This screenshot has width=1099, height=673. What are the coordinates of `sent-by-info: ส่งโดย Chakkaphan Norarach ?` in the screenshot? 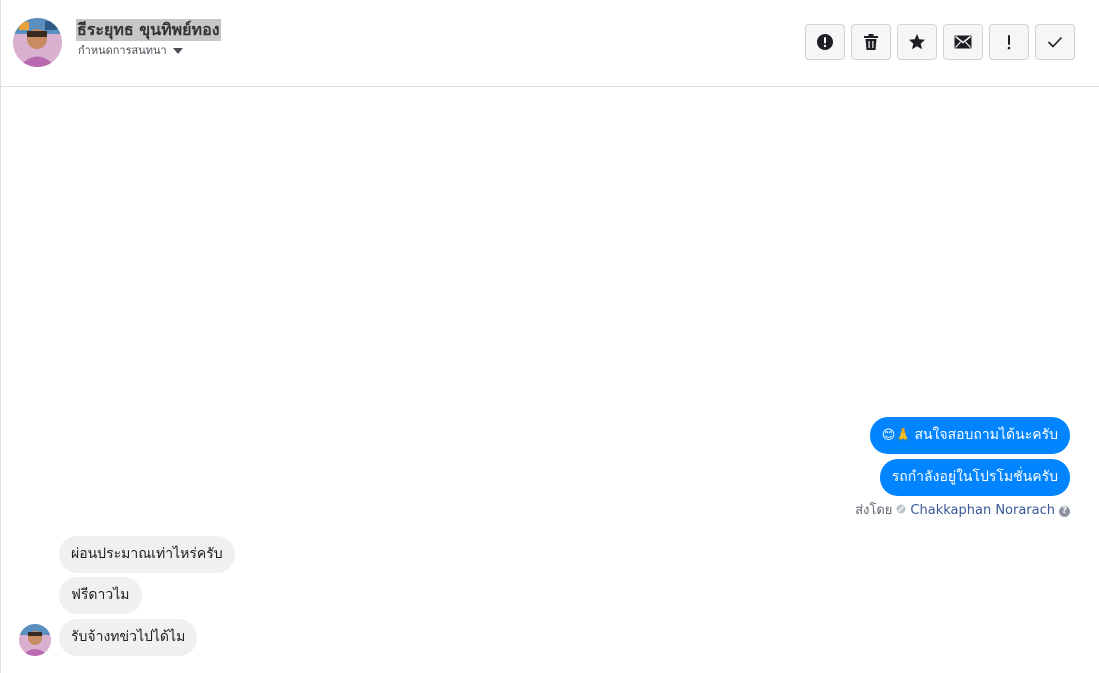 It's located at (962, 511).